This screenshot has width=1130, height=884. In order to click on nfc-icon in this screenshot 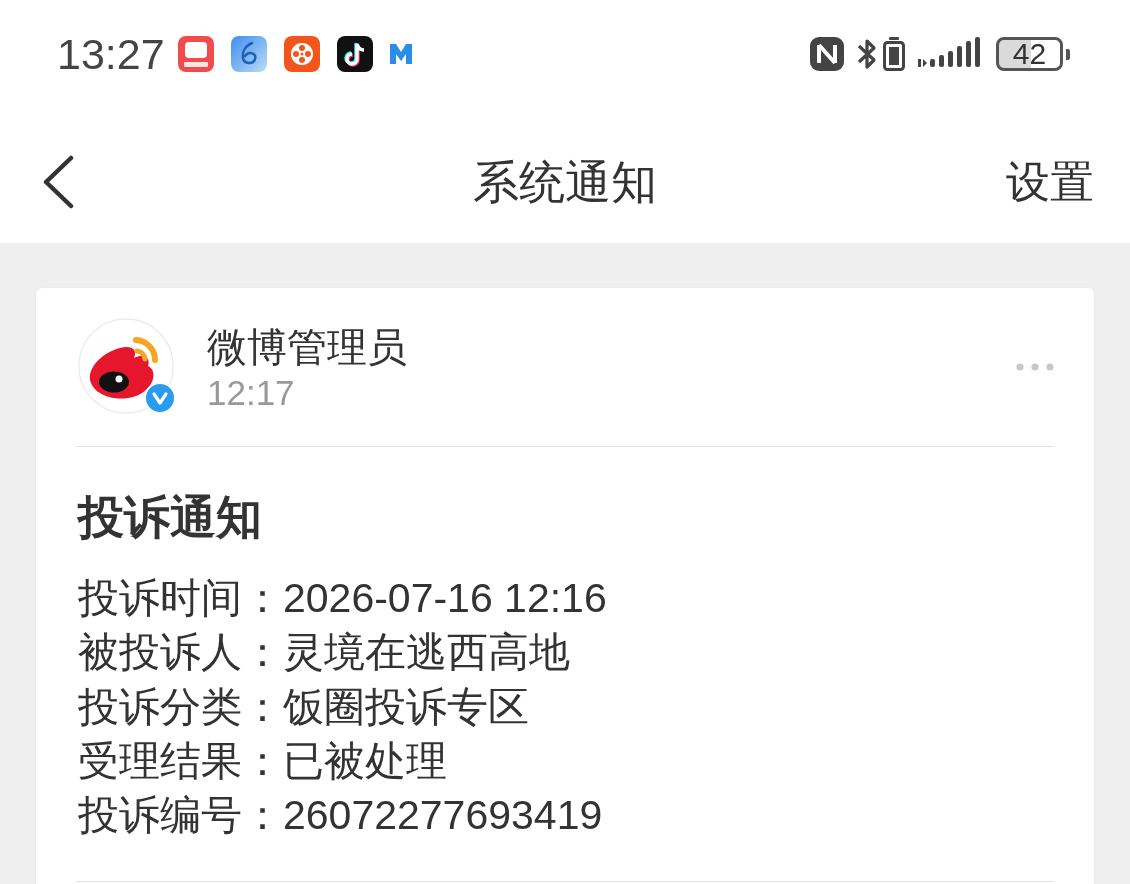, I will do `click(827, 54)`.